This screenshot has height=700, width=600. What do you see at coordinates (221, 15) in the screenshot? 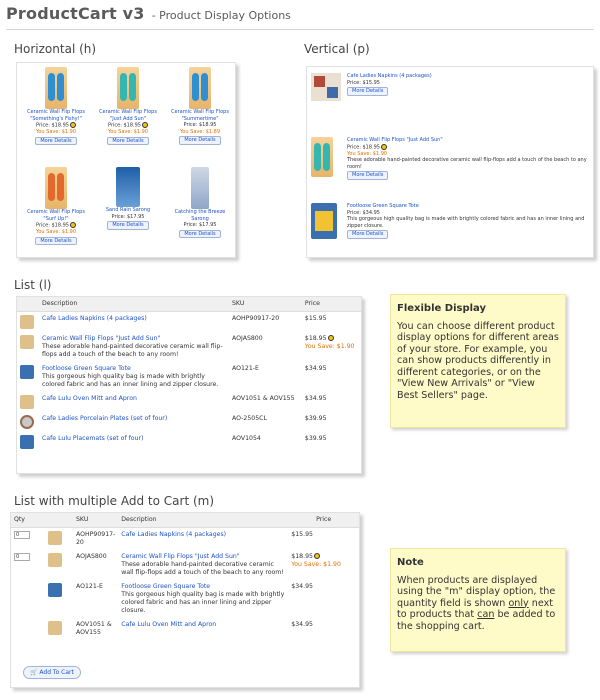
I see `page-subtitle: - Product Display Options` at bounding box center [221, 15].